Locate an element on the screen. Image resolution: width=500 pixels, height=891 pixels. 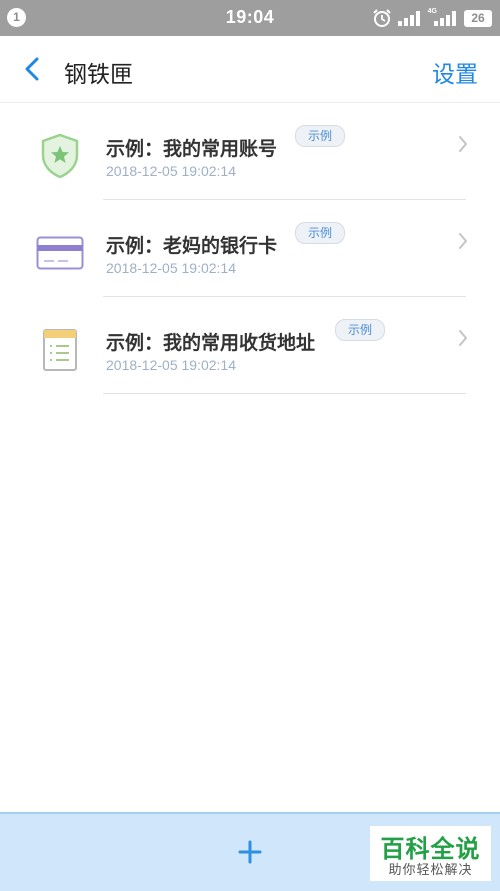
item-title: 示例：我的常用收货地址 is located at coordinates (211, 343).